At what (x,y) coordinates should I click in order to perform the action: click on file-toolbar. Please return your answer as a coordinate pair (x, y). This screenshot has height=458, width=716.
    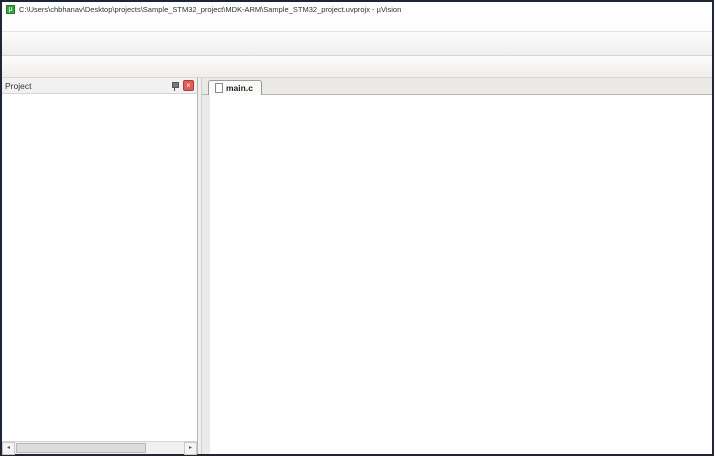
    Looking at the image, I should click on (357, 44).